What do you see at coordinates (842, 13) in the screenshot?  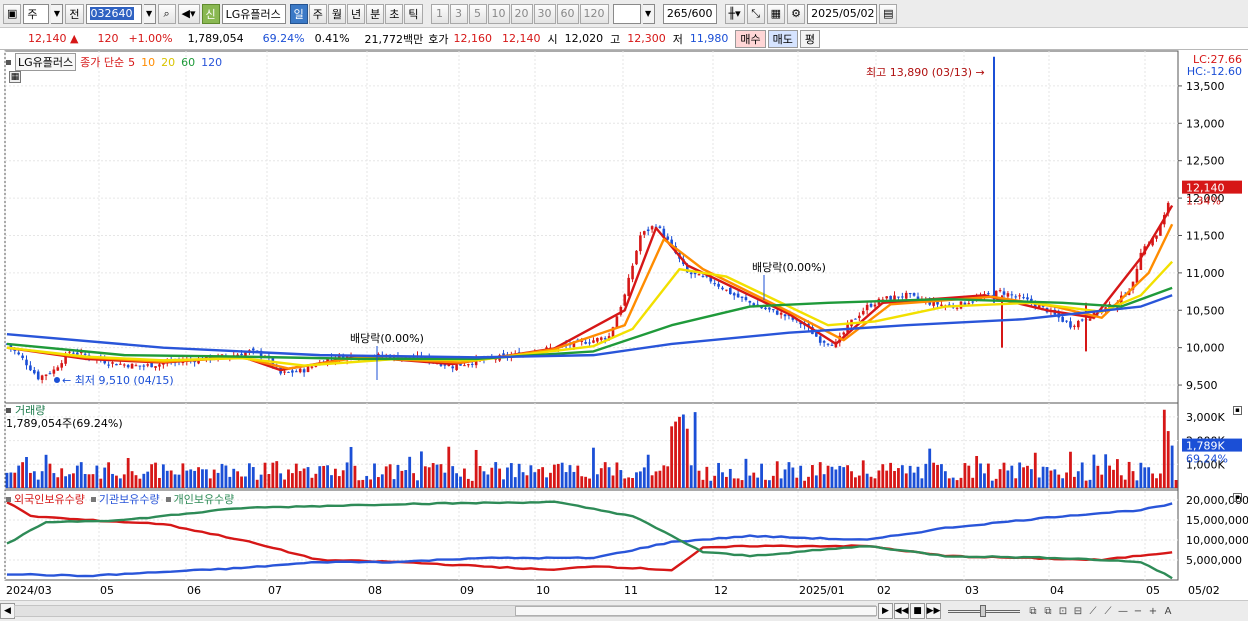 I see `date-input: 2025/05/02` at bounding box center [842, 13].